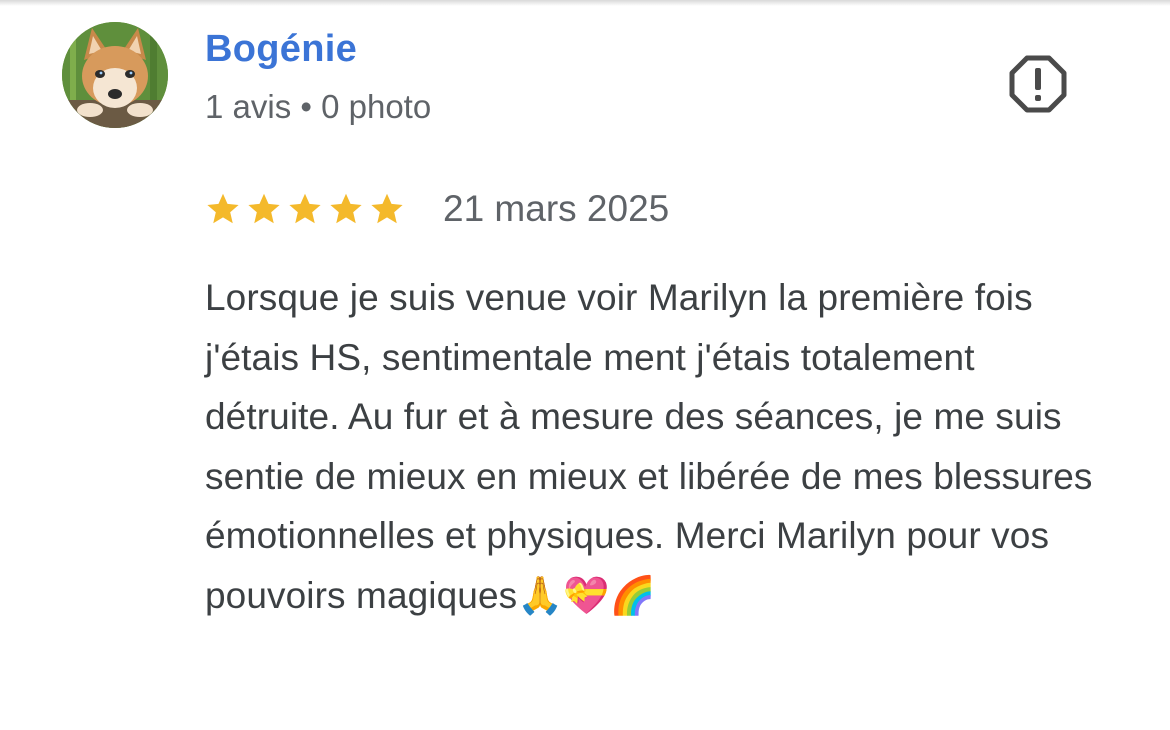  I want to click on author-avatar, so click(115, 75).